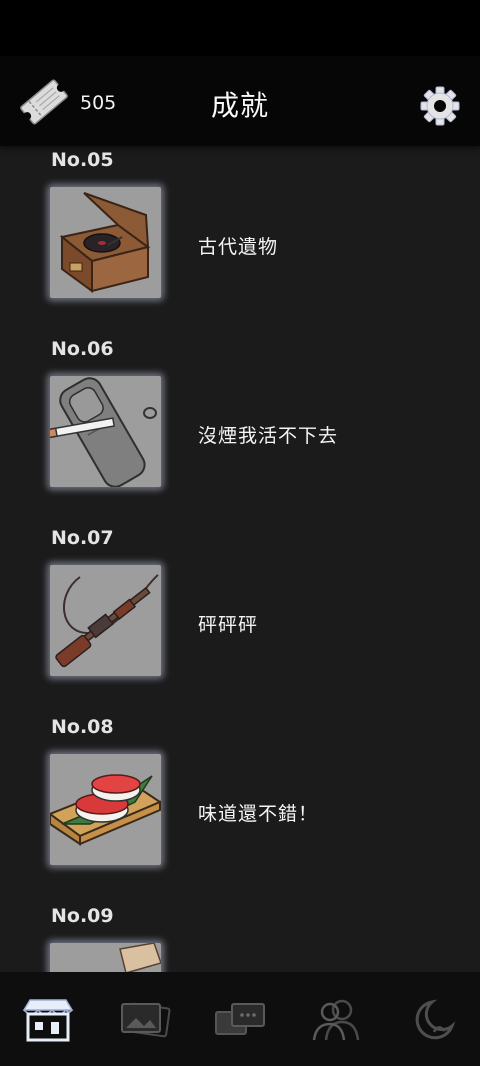  I want to click on achievement-item: No.09, so click(240, 937).